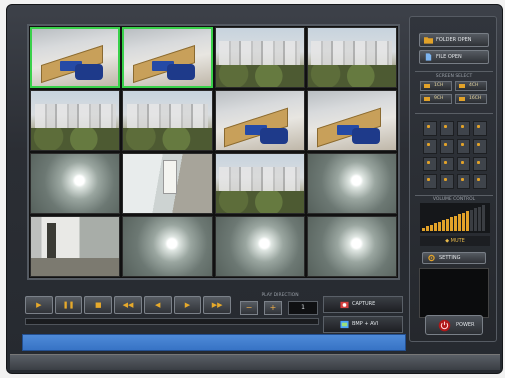  I want to click on speed-value: 1, so click(303, 308).